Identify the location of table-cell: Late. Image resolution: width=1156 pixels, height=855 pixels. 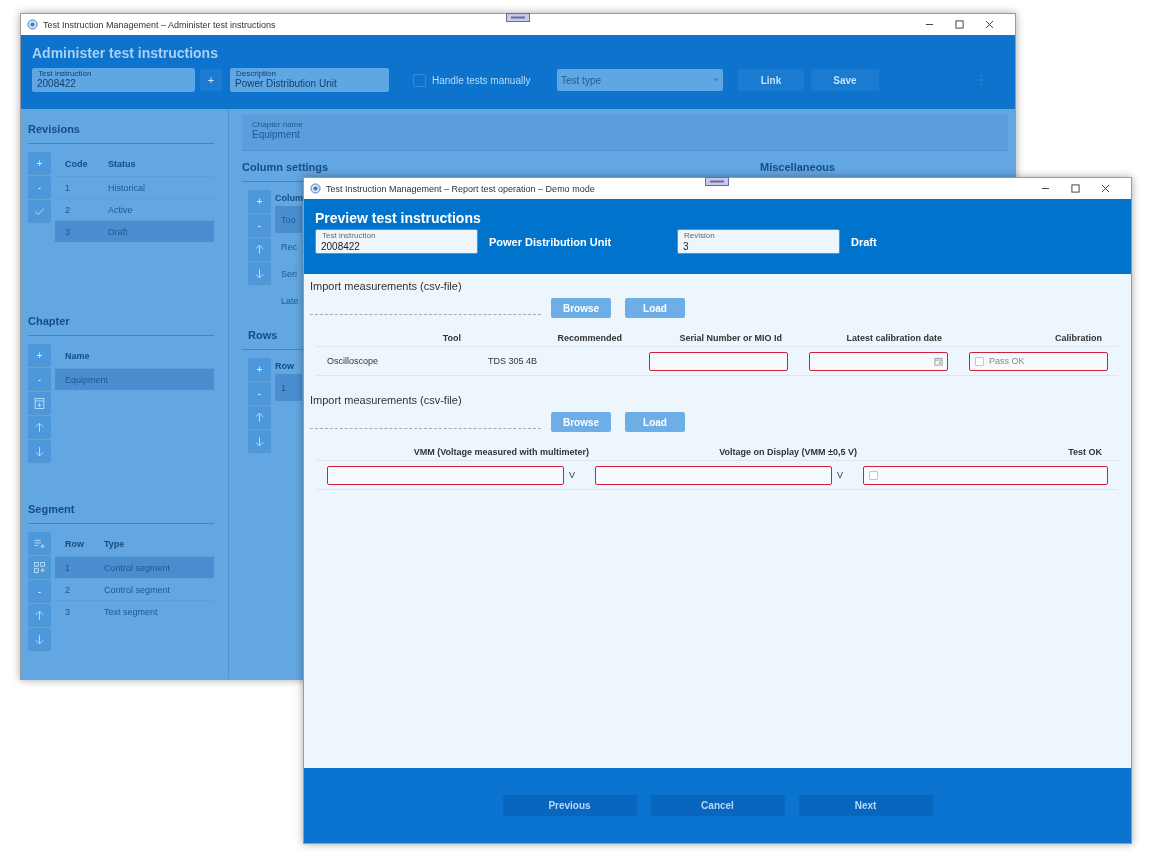
(290, 300).